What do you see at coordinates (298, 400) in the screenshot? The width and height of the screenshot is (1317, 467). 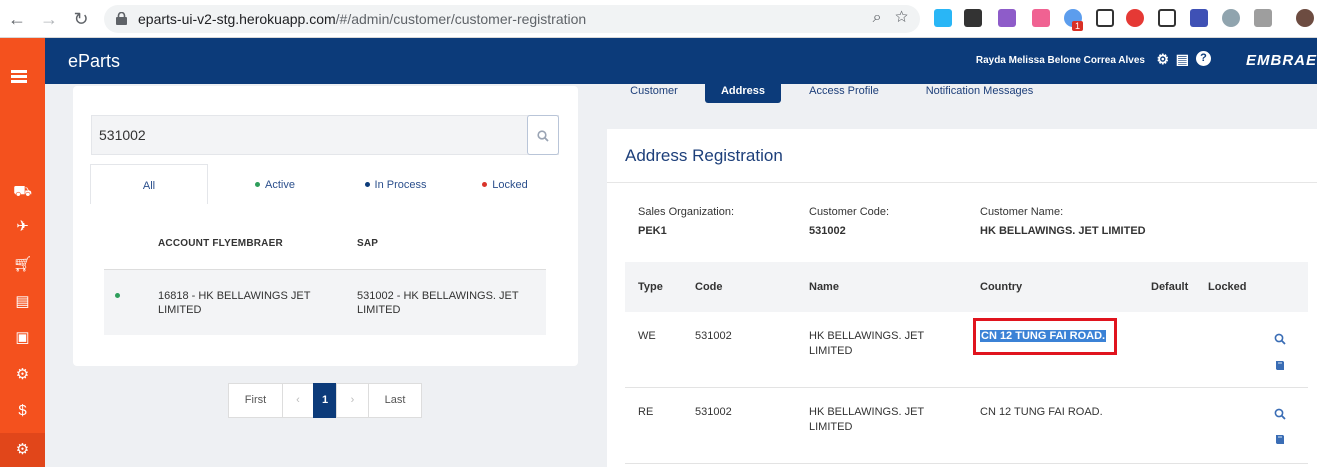 I see `prev-page-button: ‹` at bounding box center [298, 400].